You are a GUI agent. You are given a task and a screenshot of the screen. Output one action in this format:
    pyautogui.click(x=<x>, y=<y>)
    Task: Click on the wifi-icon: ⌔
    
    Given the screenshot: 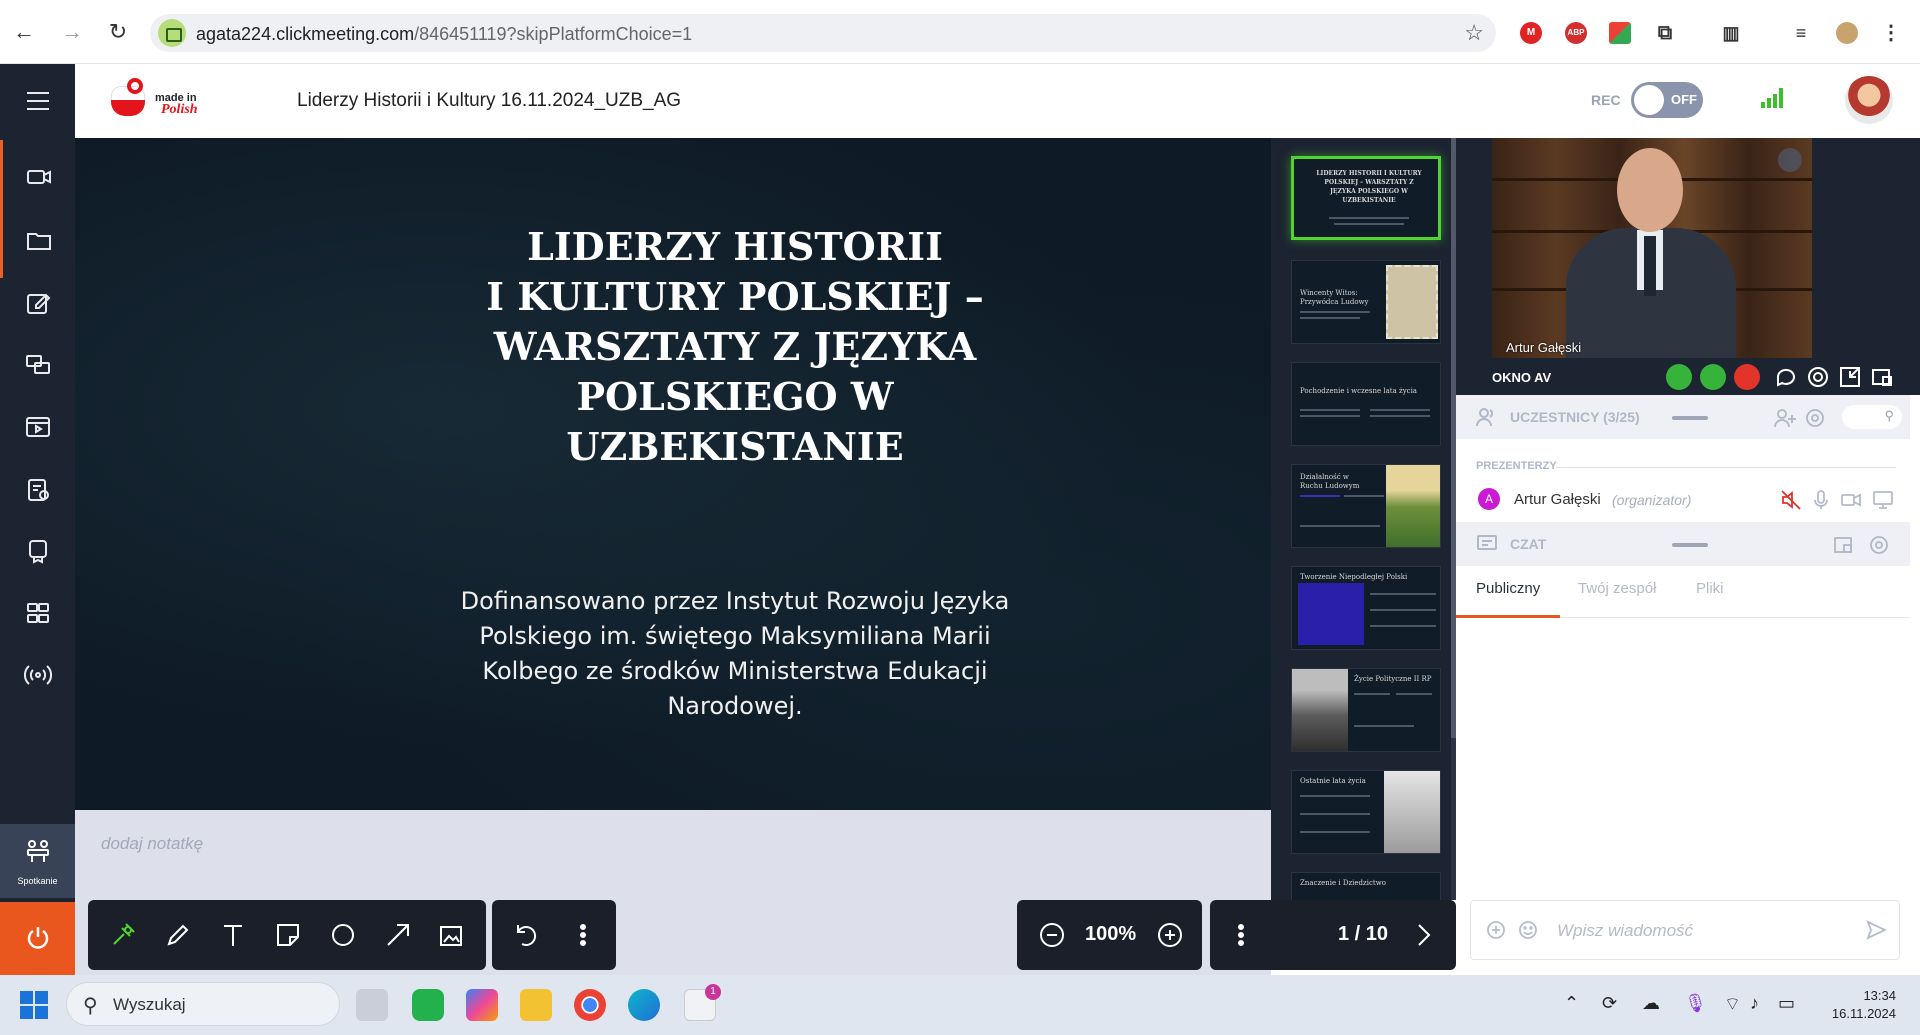 What is the action you would take?
    pyautogui.click(x=1732, y=1004)
    